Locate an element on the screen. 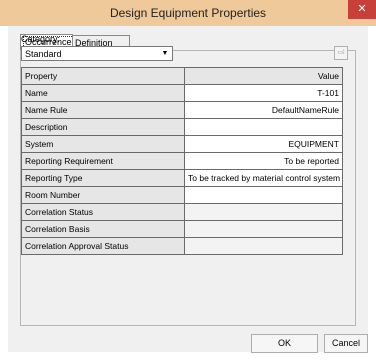 This screenshot has height=360, width=376. table-row: Correlation Basis is located at coordinates (182, 229).